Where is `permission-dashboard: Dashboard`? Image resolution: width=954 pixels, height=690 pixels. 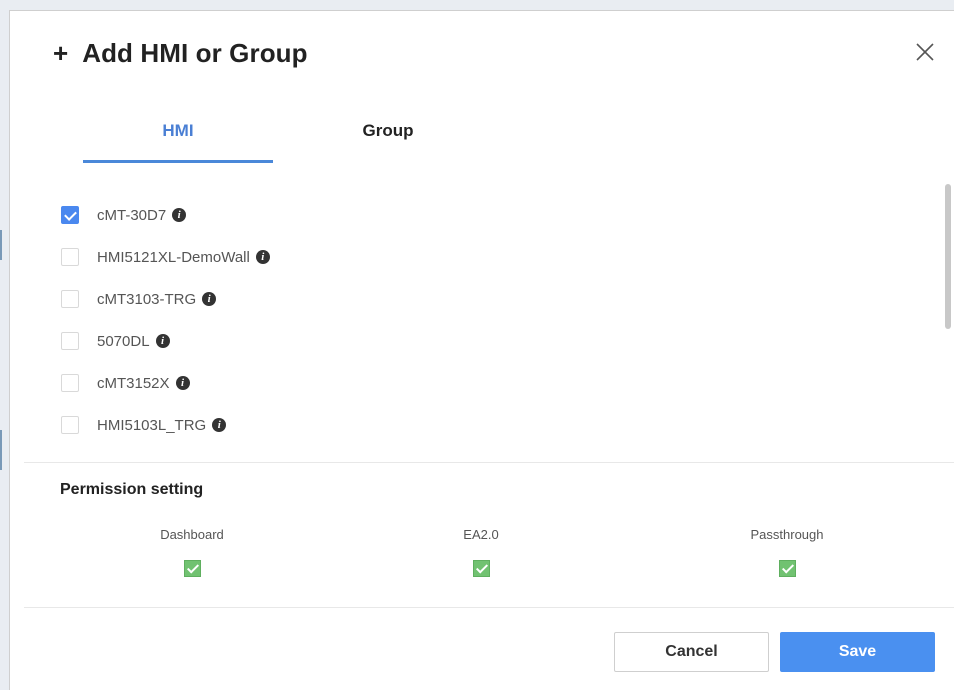 permission-dashboard: Dashboard is located at coordinates (192, 552).